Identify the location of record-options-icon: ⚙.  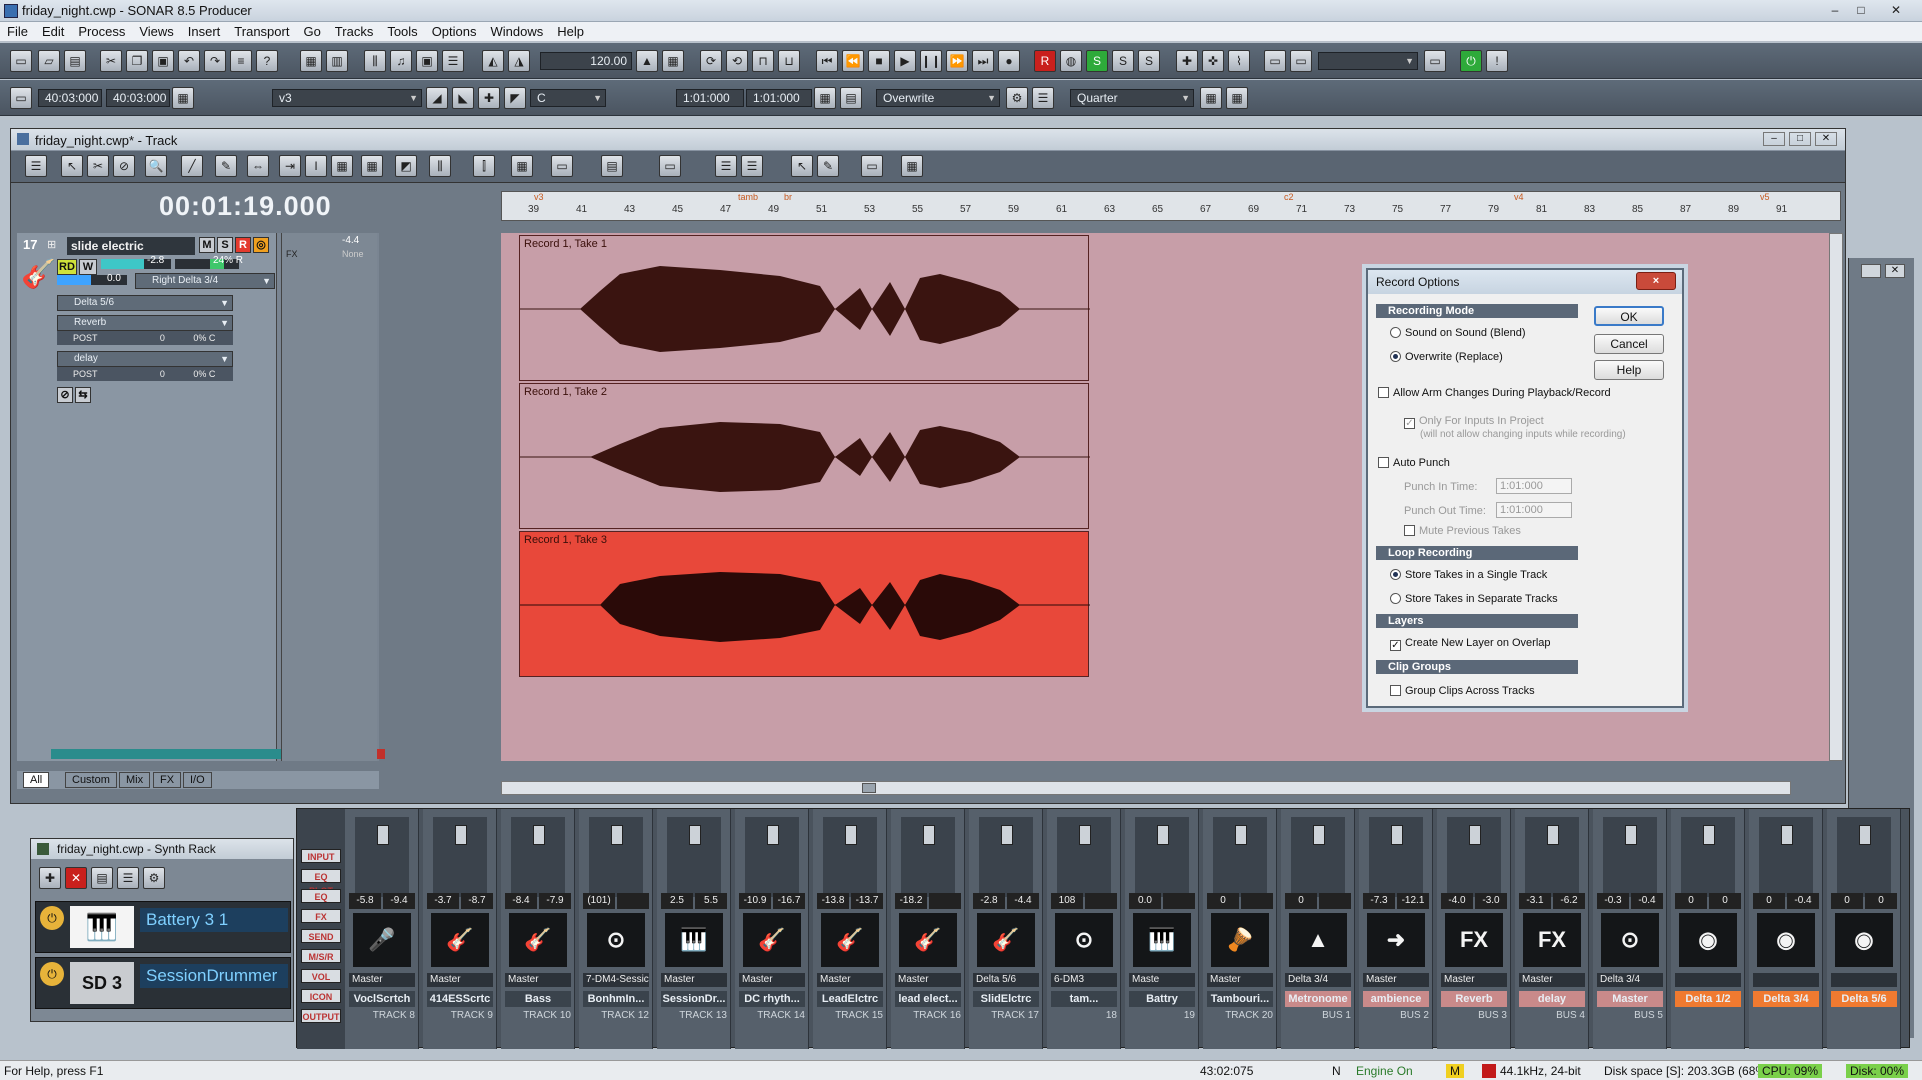
(1017, 98).